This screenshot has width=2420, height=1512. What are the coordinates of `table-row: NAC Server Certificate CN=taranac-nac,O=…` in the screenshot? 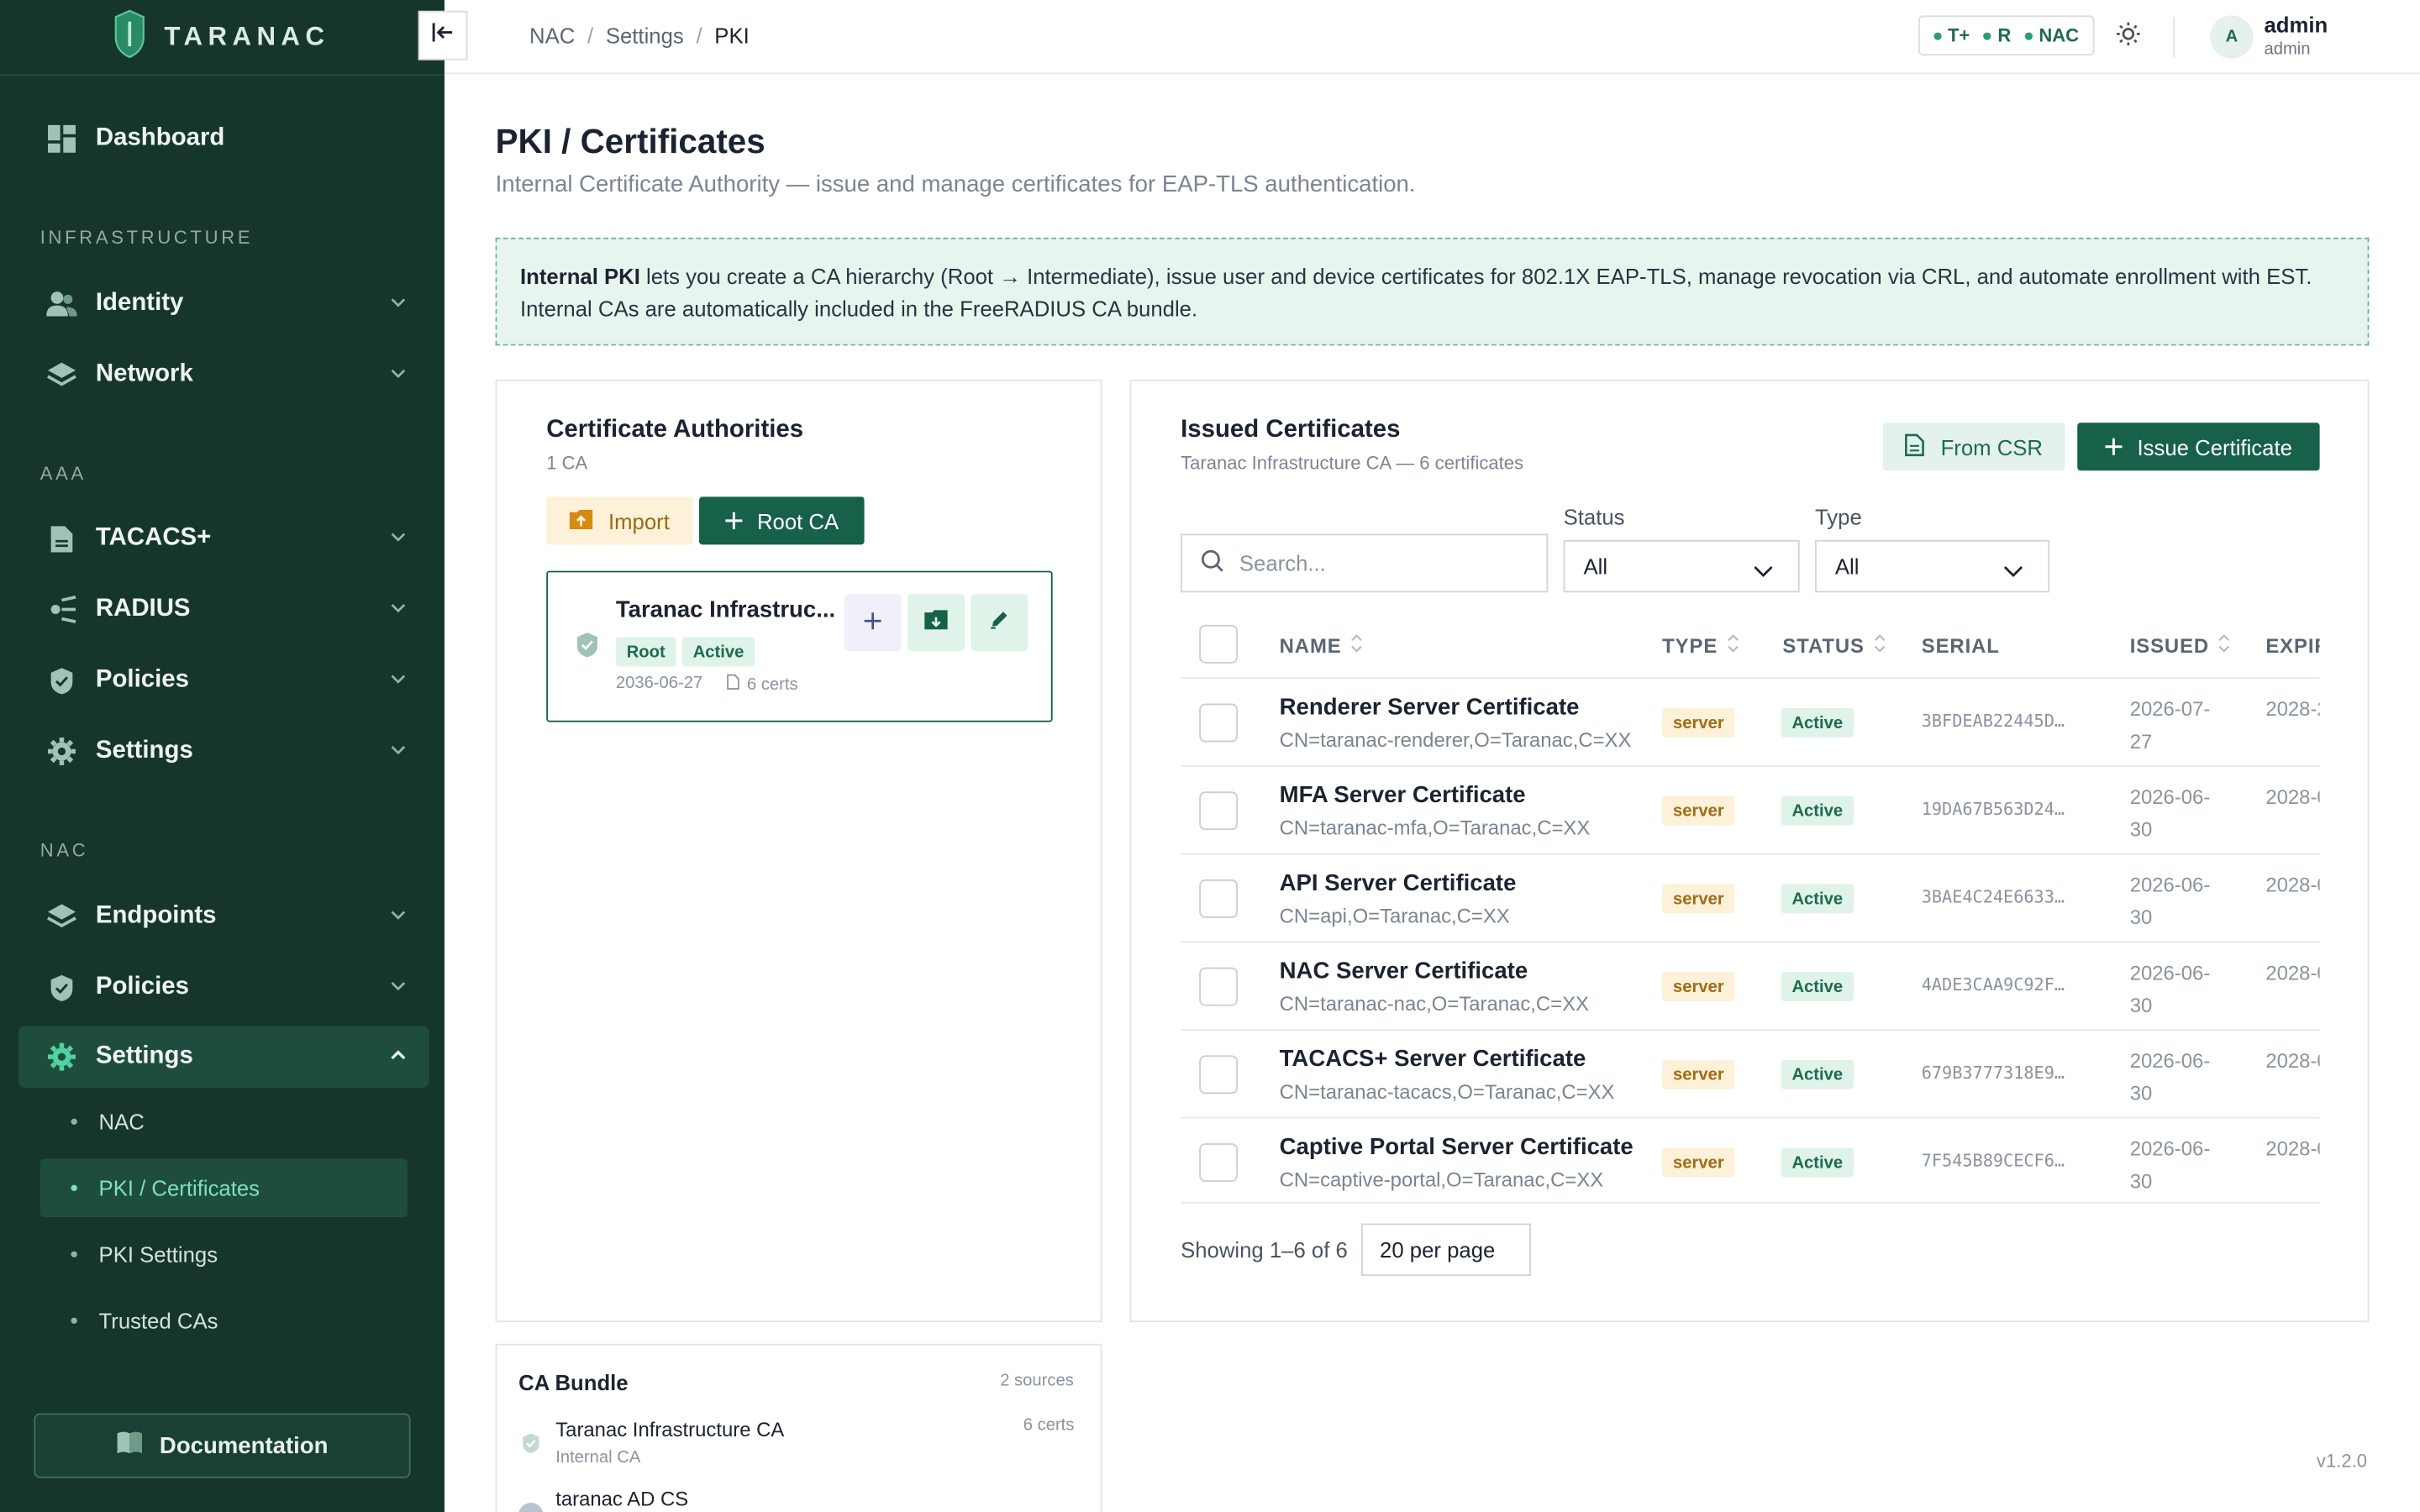 It's located at (1750, 986).